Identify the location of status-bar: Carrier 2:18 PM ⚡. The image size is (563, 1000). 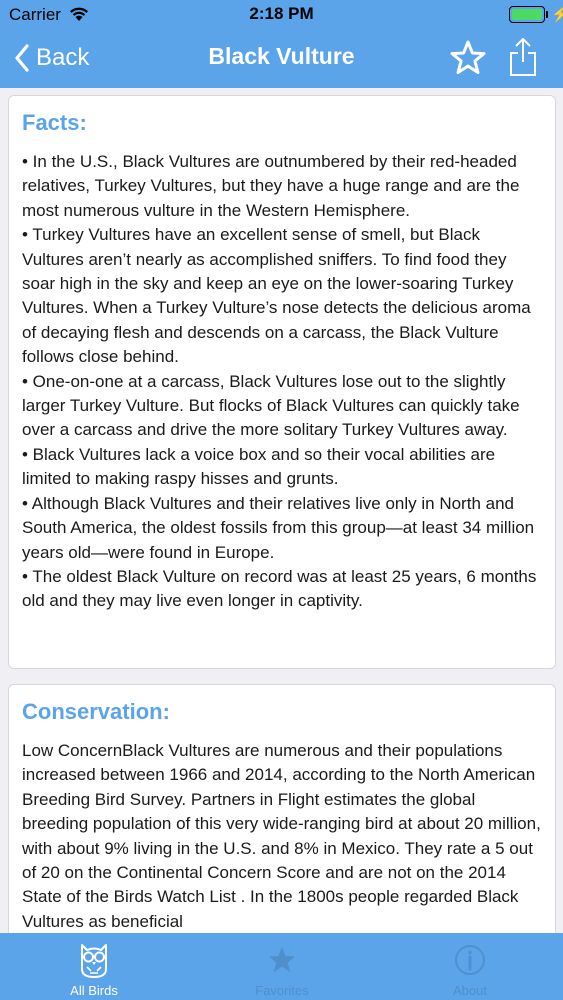
(281, 15).